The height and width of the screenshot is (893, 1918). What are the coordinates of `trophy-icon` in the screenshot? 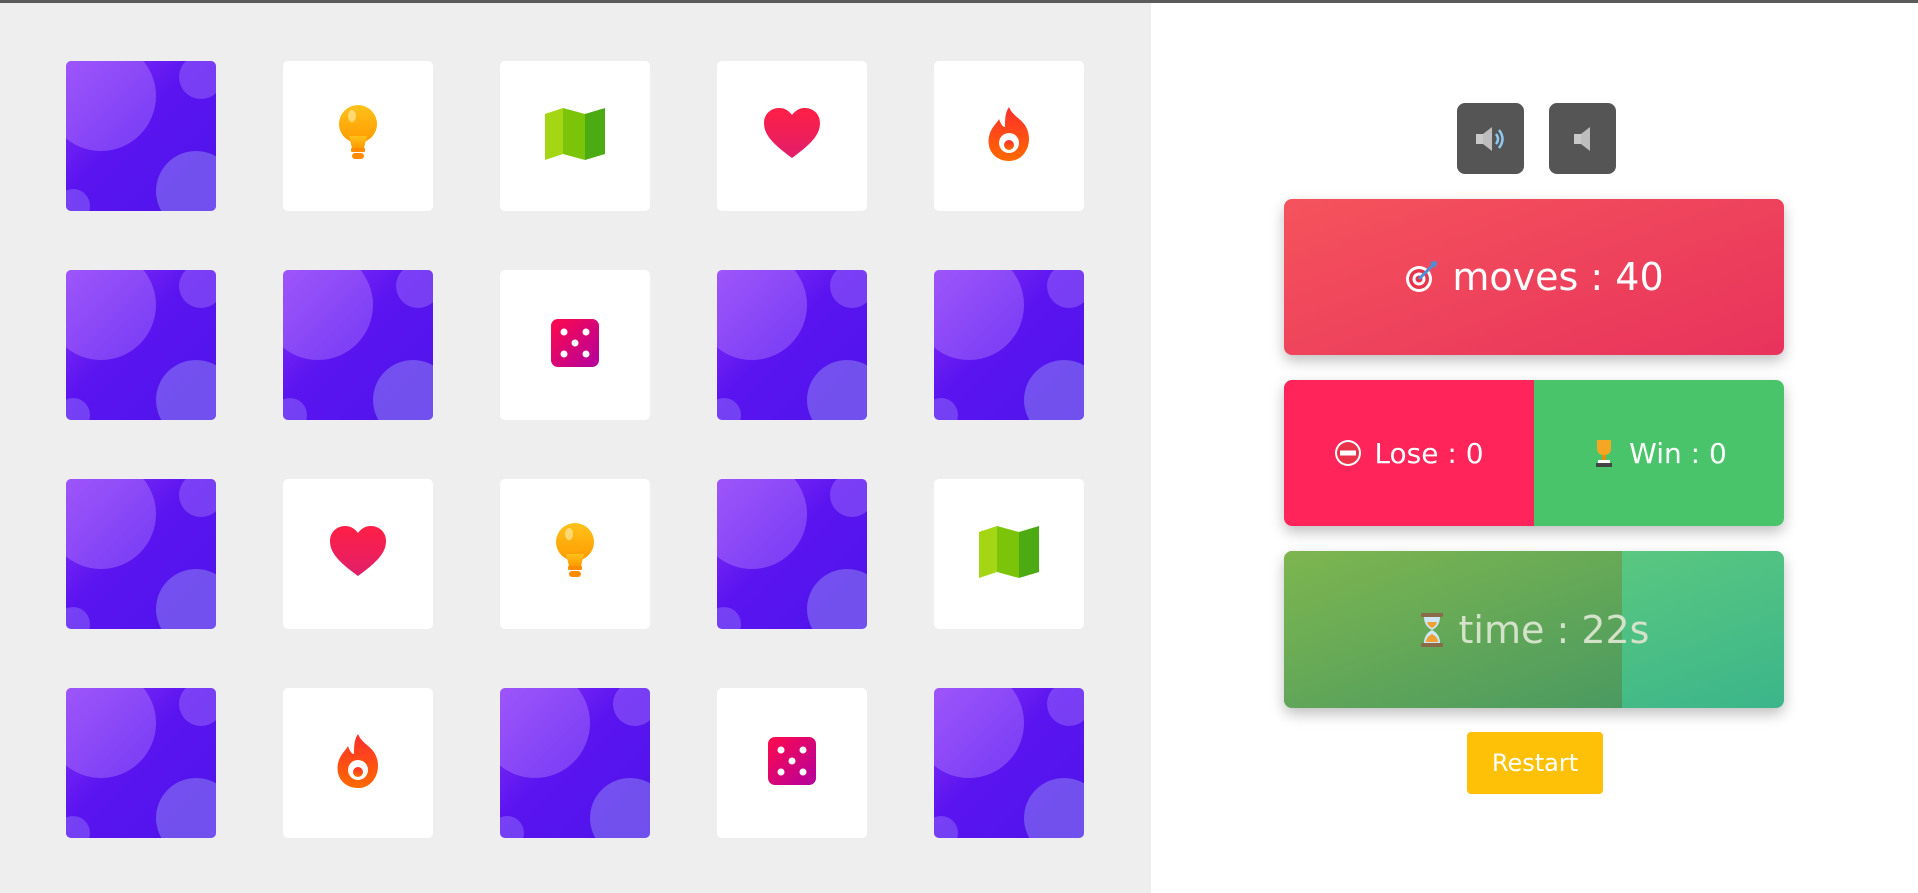 It's located at (1604, 453).